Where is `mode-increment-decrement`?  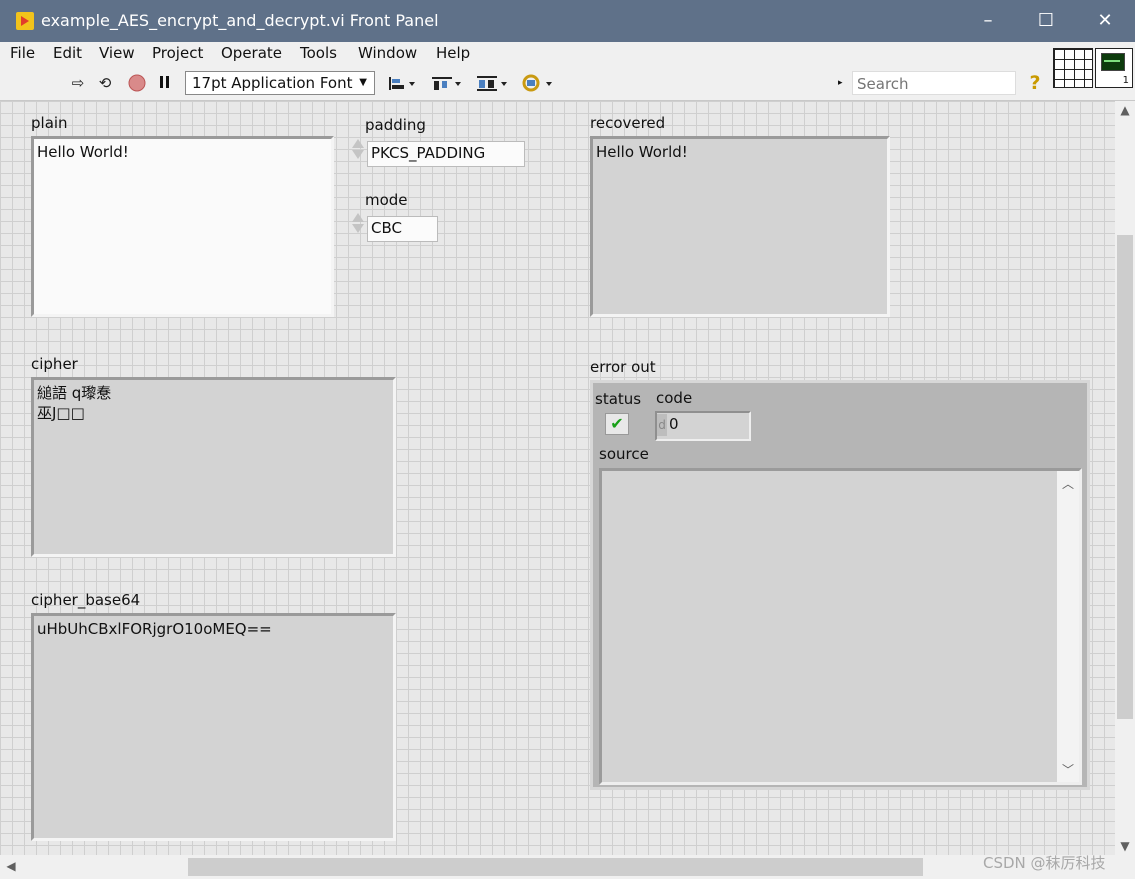 mode-increment-decrement is located at coordinates (358, 223).